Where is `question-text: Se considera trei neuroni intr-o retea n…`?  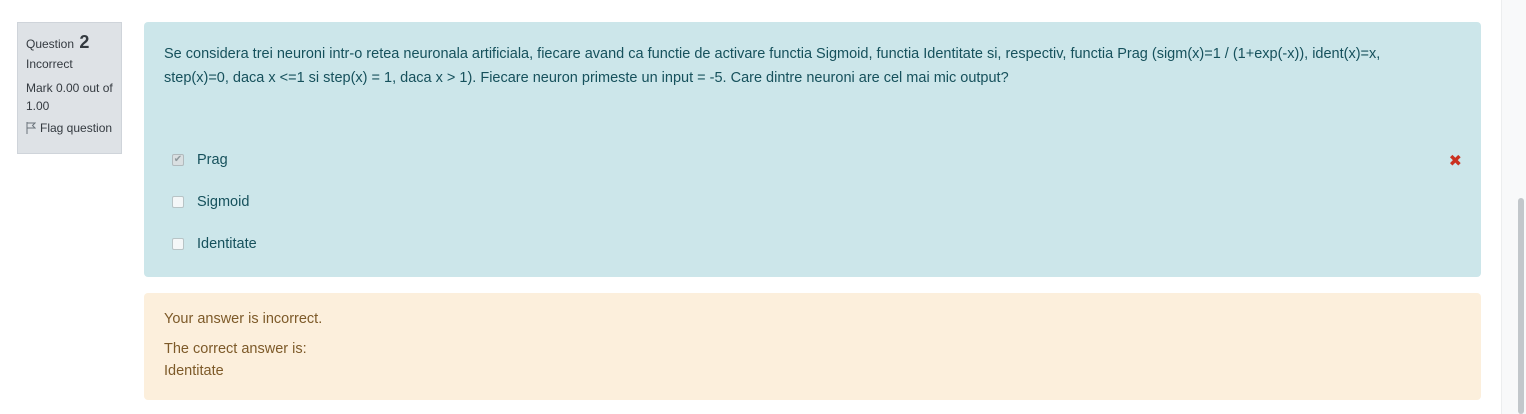
question-text: Se considera trei neuroni intr-o retea n… is located at coordinates (772, 66).